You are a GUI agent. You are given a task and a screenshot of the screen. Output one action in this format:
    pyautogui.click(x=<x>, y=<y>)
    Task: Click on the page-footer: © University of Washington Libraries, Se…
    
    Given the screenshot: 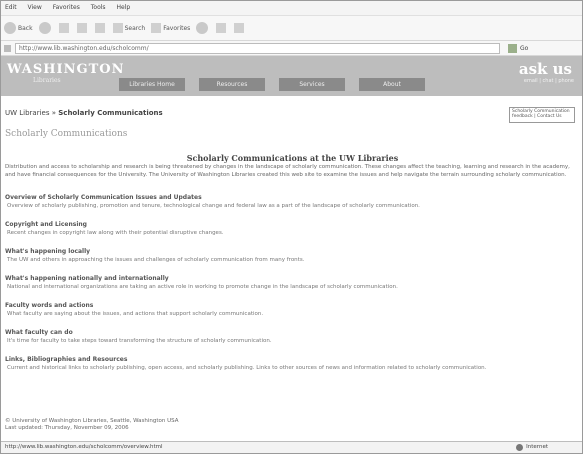 What is the action you would take?
    pyautogui.click(x=92, y=425)
    